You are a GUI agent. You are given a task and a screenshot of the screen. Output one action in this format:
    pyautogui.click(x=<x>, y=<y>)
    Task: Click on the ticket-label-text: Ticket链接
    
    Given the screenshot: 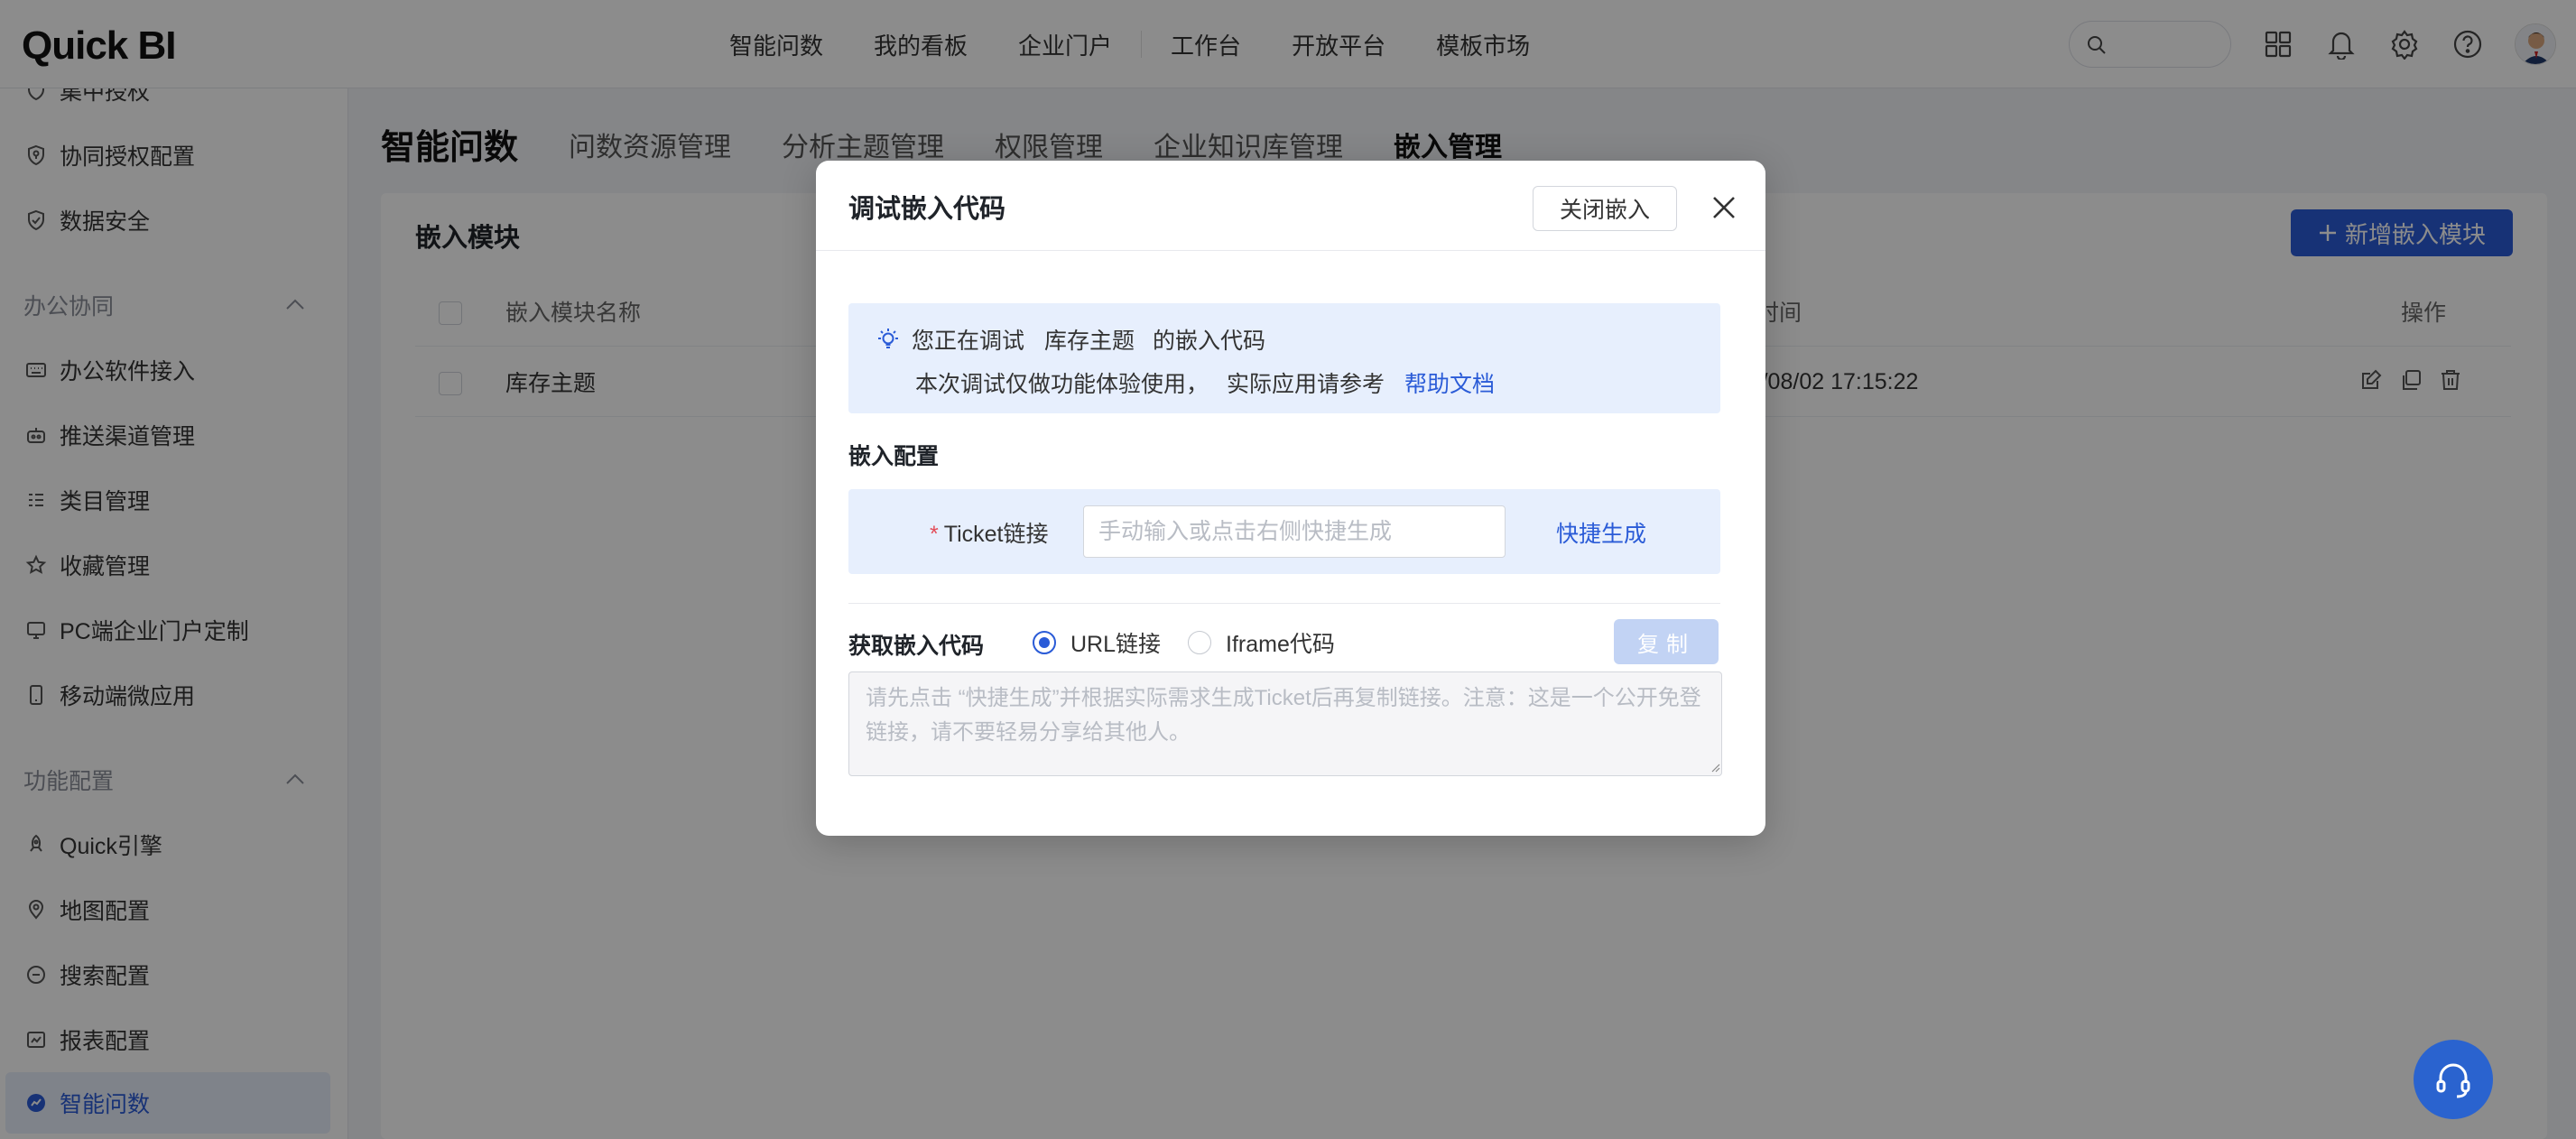 What is the action you would take?
    pyautogui.click(x=996, y=534)
    